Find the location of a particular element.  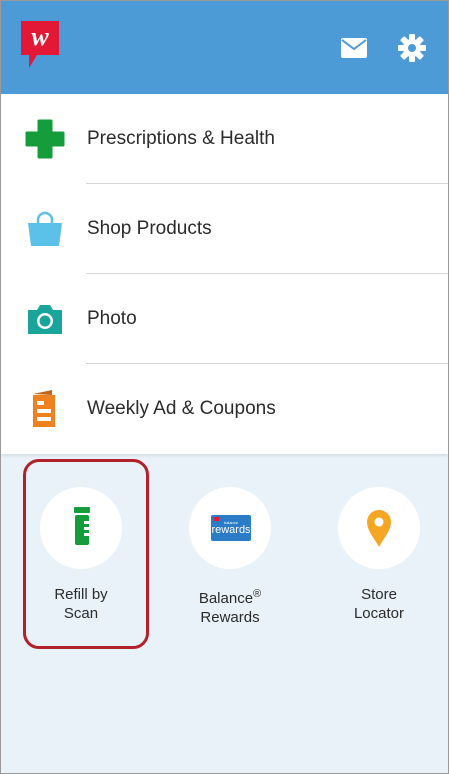

tile-label-line1: Balance® is located at coordinates (230, 596).